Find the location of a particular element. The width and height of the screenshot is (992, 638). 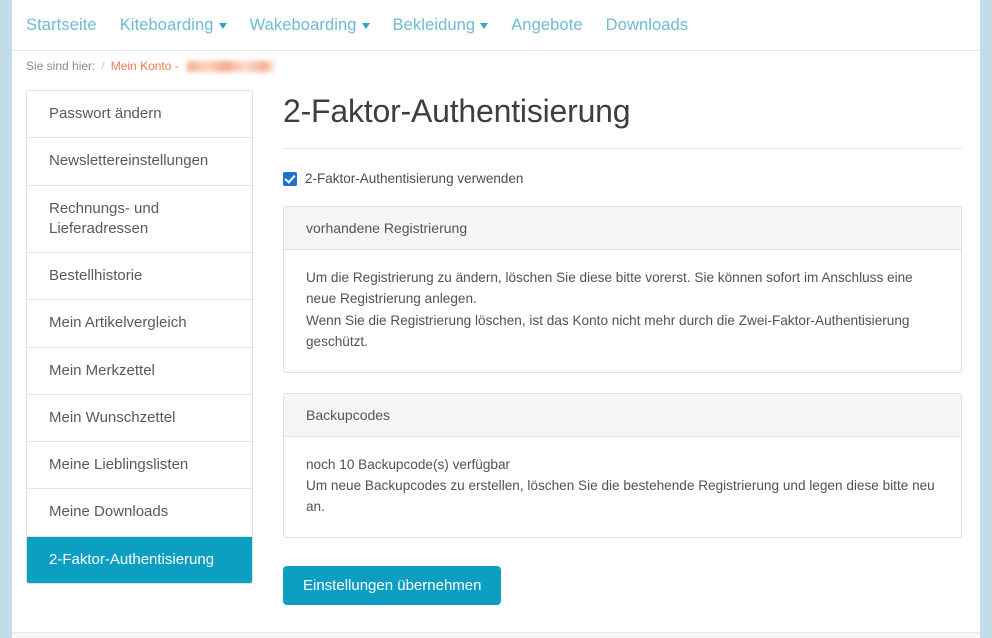

nav-item-label: Startseite is located at coordinates (61, 24).